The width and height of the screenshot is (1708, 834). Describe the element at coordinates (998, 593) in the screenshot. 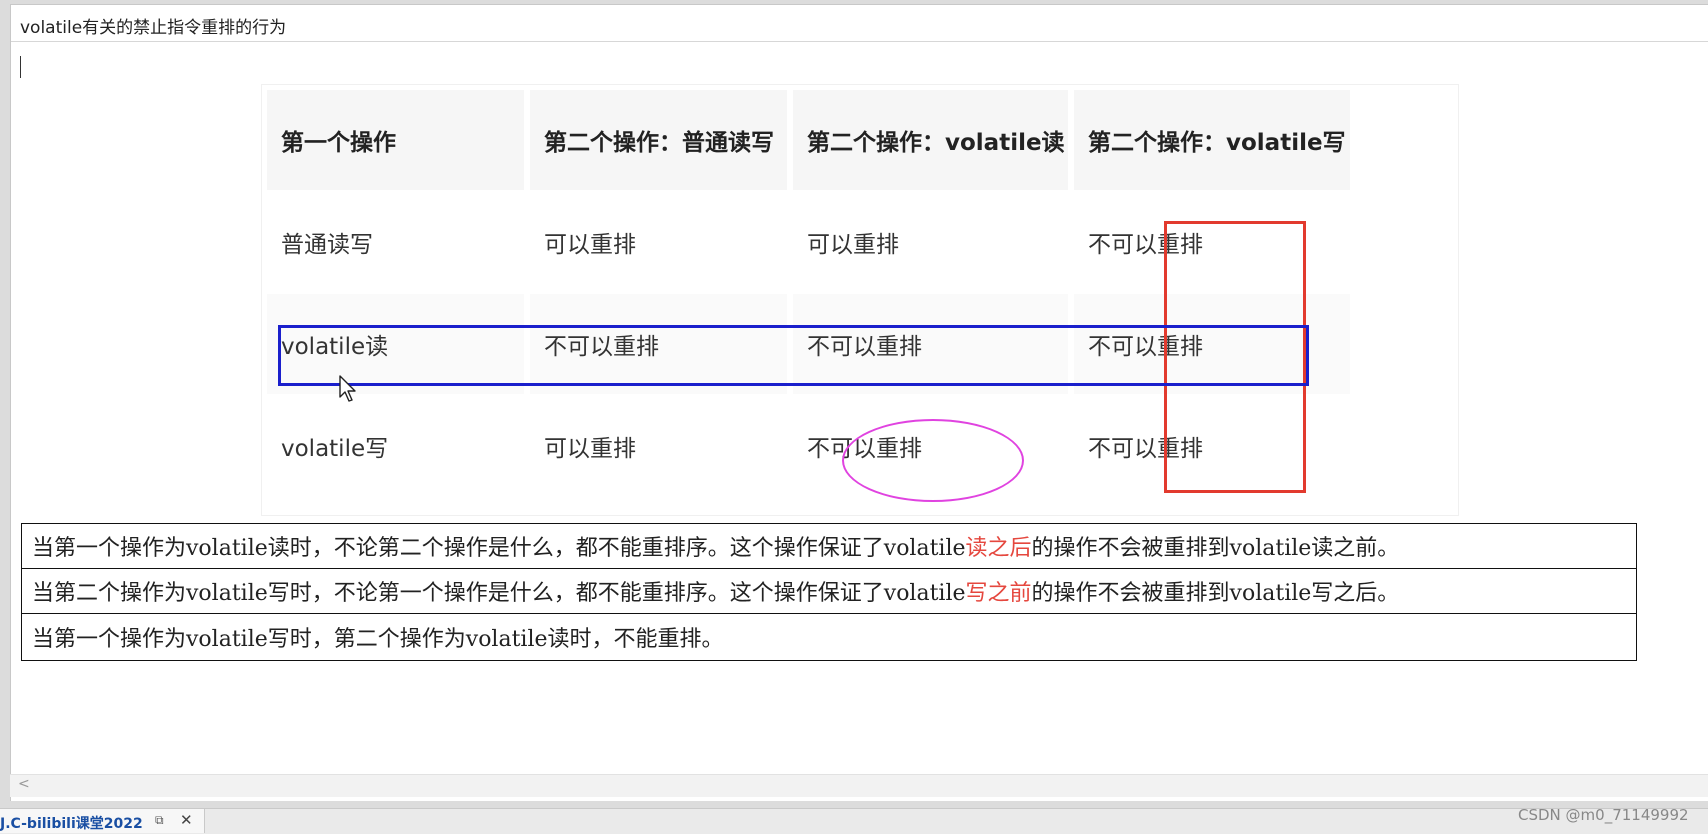

I see `rule-highlight: 写之前` at that location.